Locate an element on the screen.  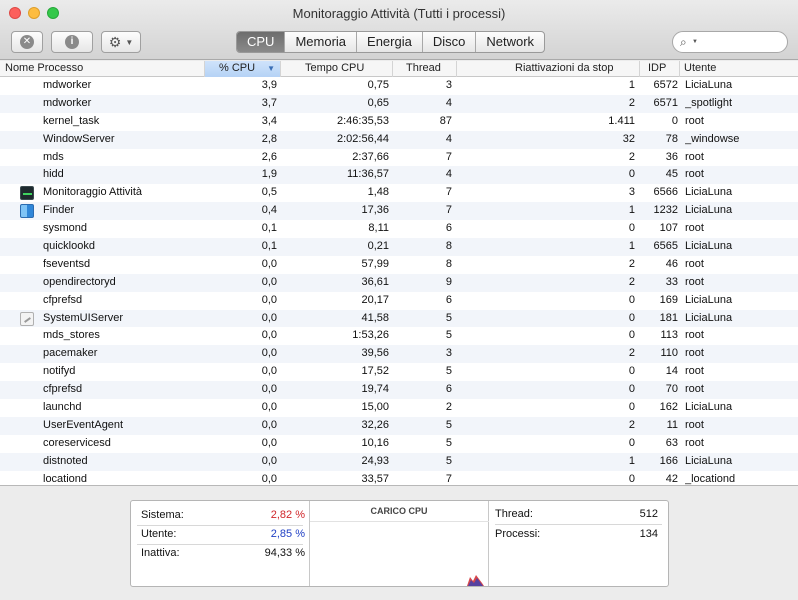
search-input is located at coordinates (741, 42).